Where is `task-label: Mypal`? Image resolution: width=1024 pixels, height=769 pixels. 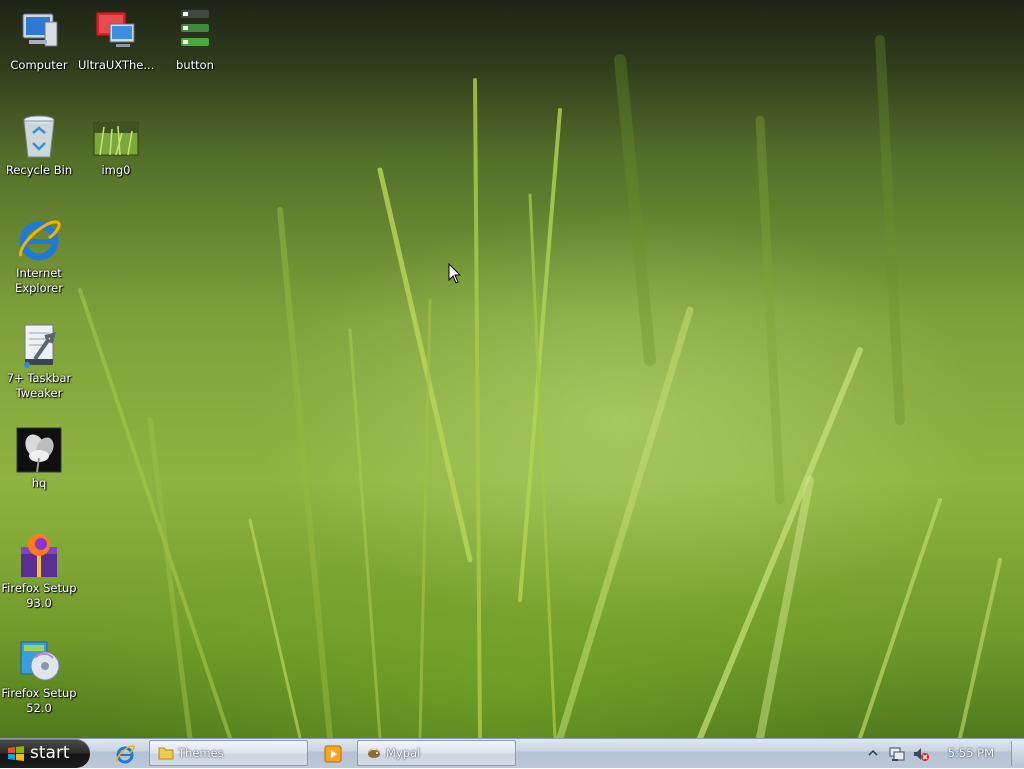
task-label: Mypal is located at coordinates (403, 753).